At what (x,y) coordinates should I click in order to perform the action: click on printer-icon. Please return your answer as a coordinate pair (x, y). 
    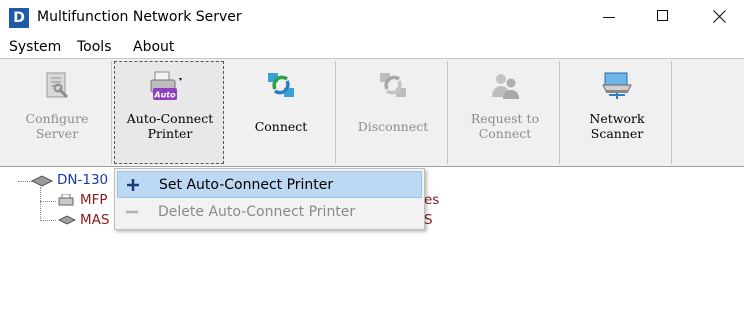
    Looking at the image, I should click on (66, 200).